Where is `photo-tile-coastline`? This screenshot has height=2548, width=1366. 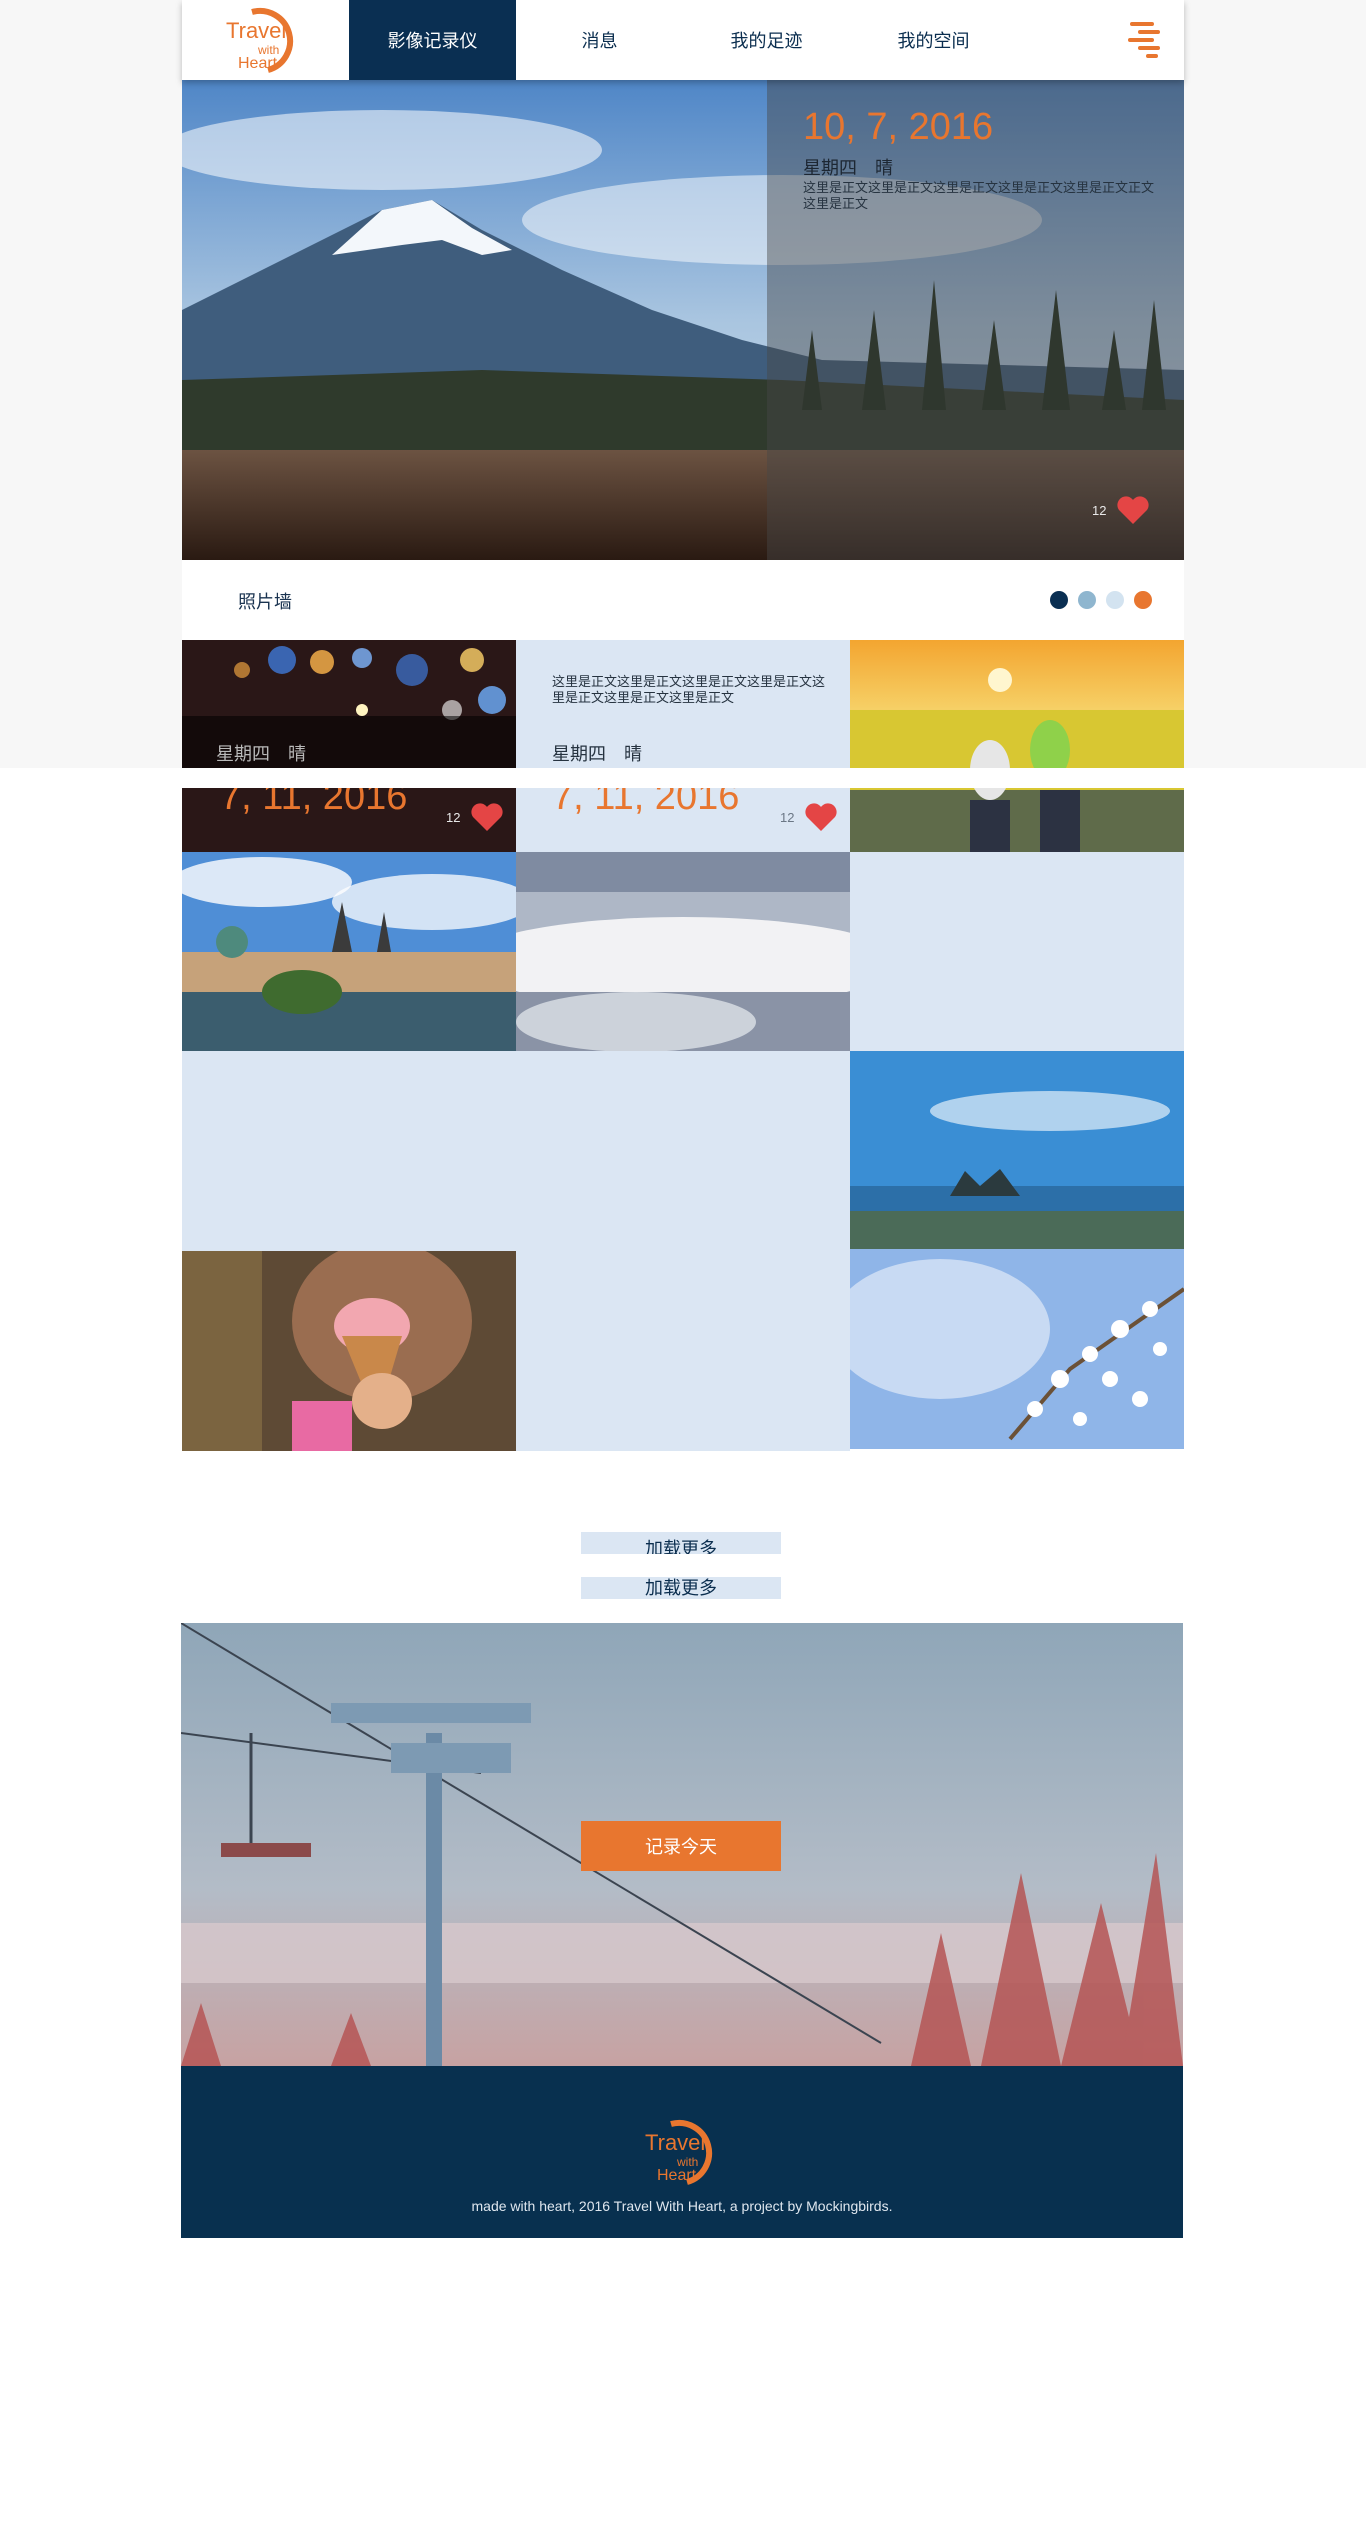
photo-tile-coastline is located at coordinates (1017, 1150).